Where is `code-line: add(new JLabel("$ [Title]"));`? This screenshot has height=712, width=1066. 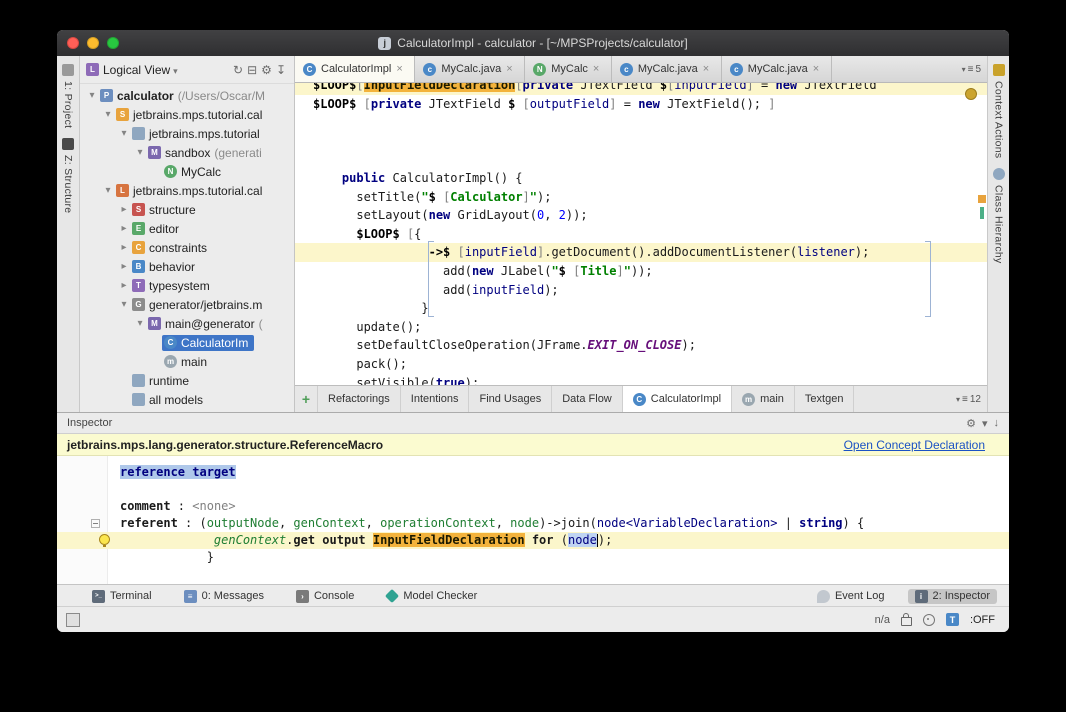
code-line: add(new JLabel("$ [Title]")); is located at coordinates (641, 271).